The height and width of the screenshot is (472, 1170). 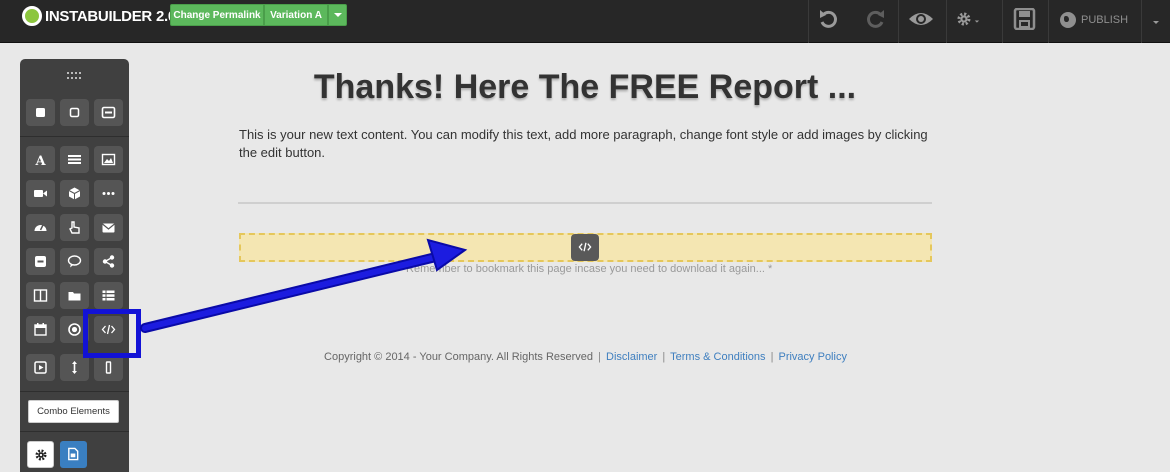 What do you see at coordinates (969, 19) in the screenshot?
I see `settings-gear-icon` at bounding box center [969, 19].